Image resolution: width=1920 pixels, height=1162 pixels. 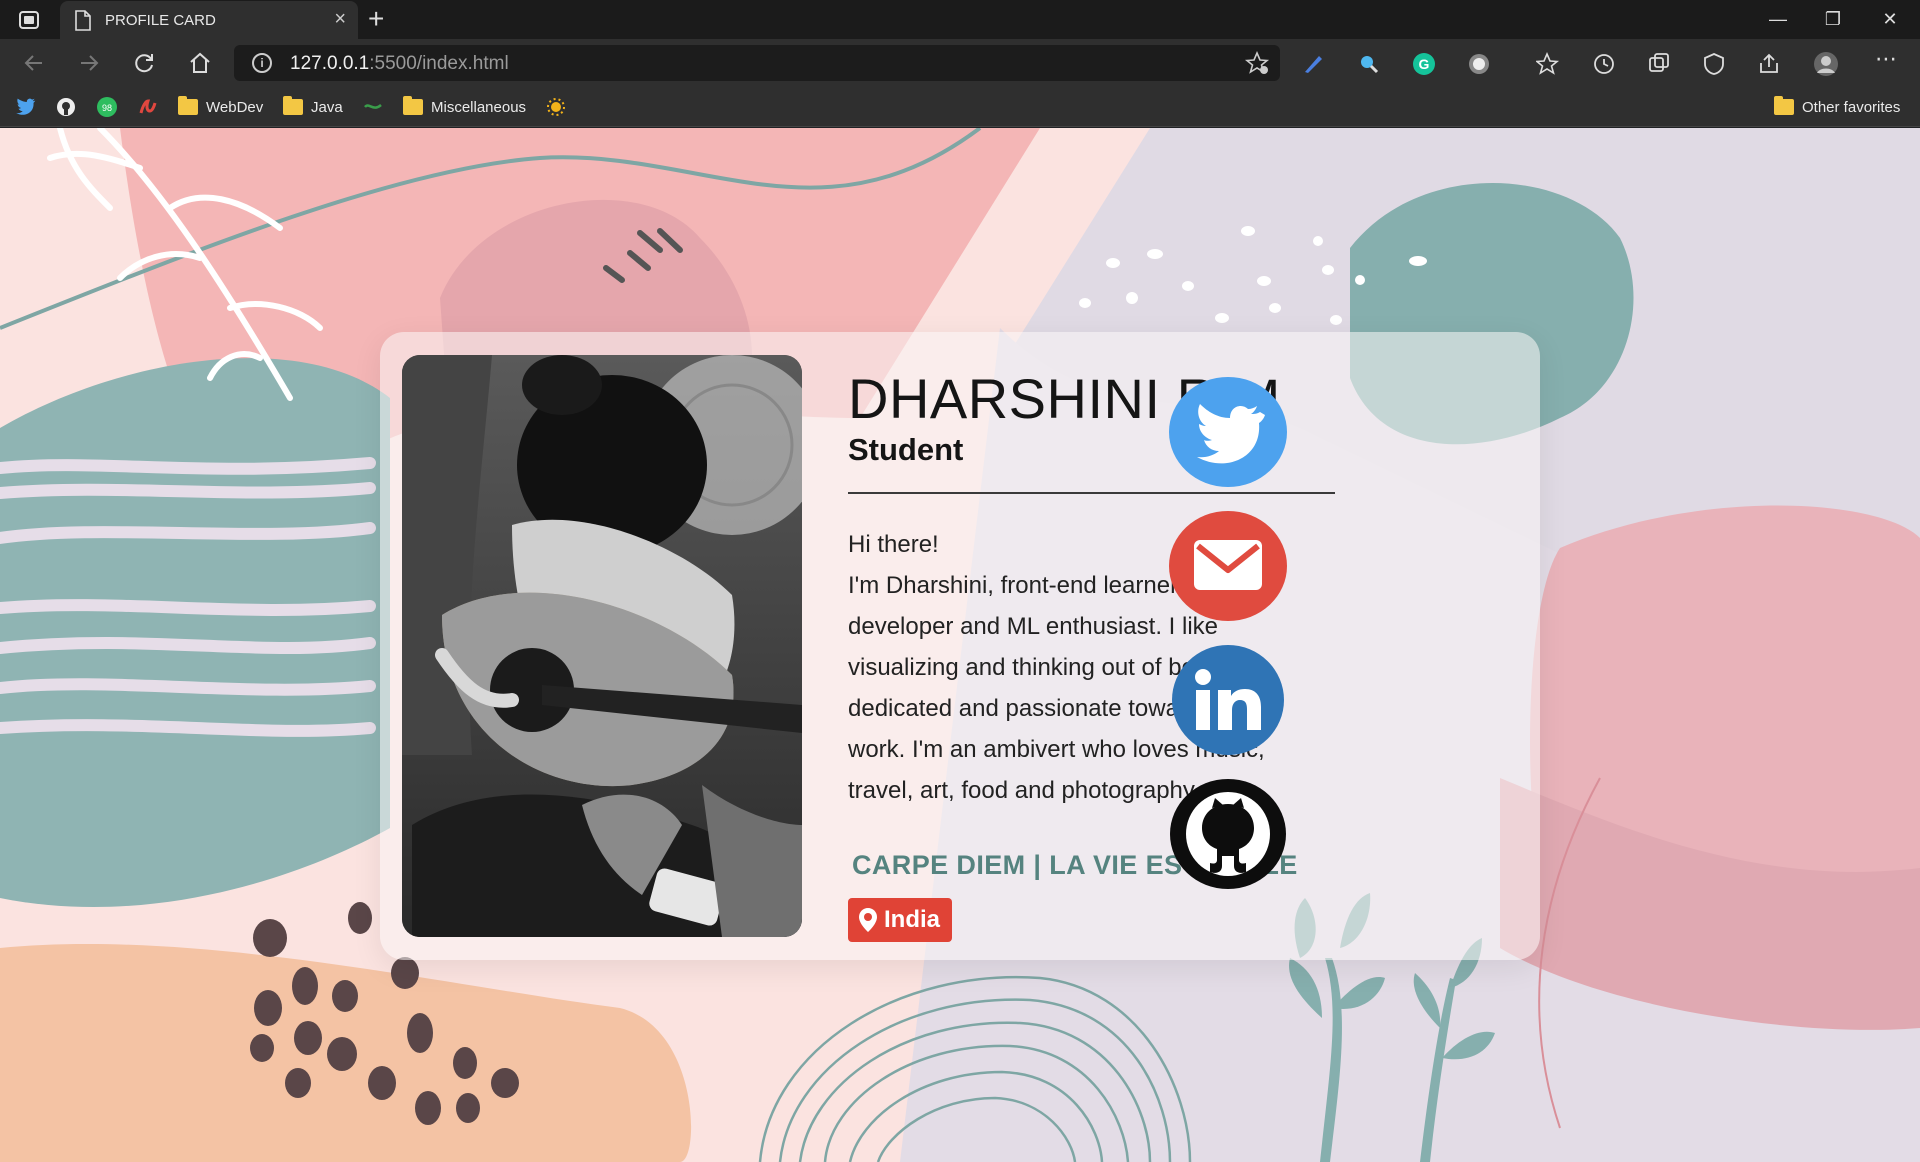 I want to click on brand-icon, so click(x=148, y=106).